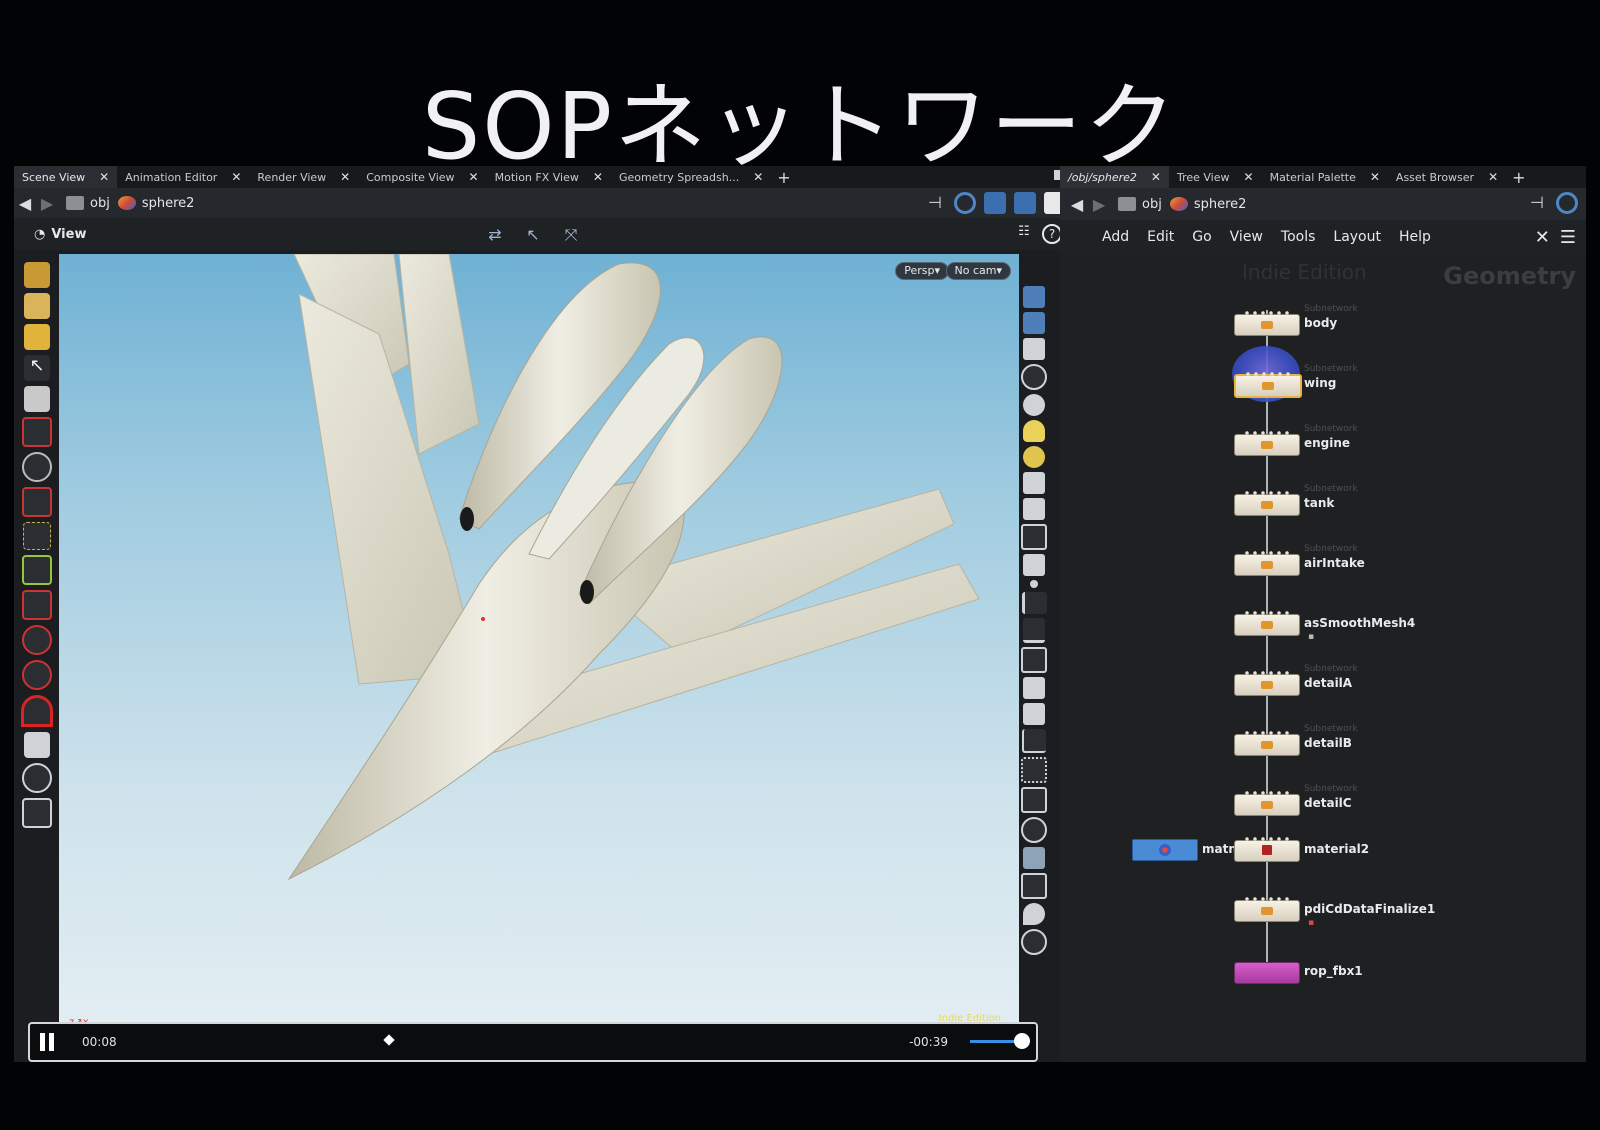 Image resolution: width=1600 pixels, height=1130 pixels. Describe the element at coordinates (1034, 377) in the screenshot. I see `camera-icon` at that location.